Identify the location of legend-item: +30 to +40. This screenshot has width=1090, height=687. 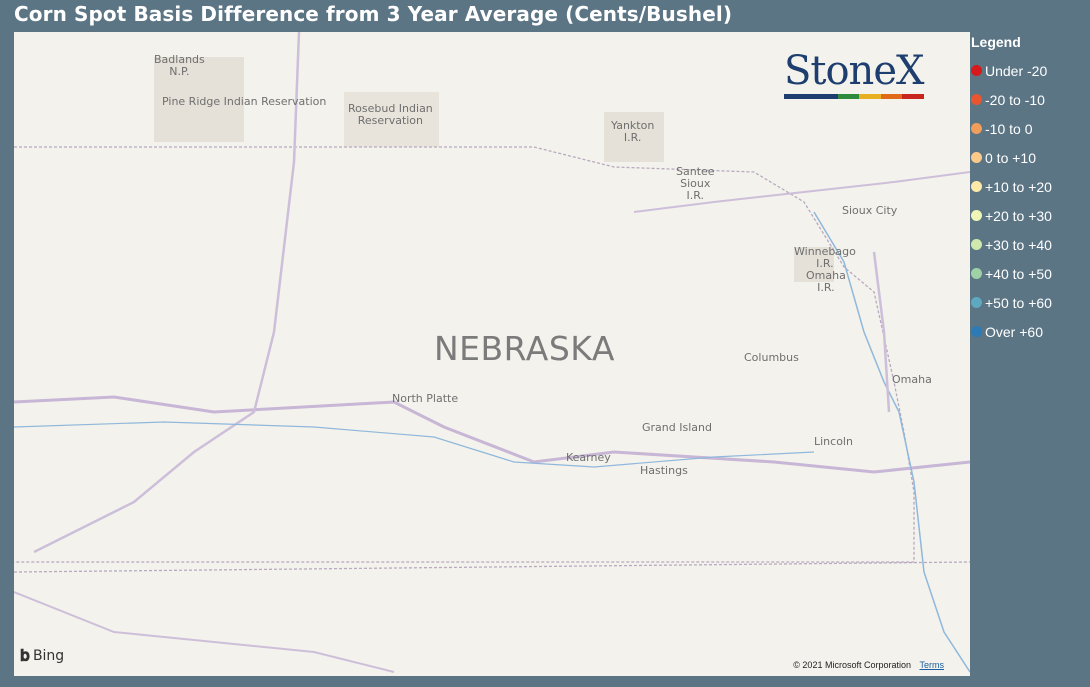
(1030, 244).